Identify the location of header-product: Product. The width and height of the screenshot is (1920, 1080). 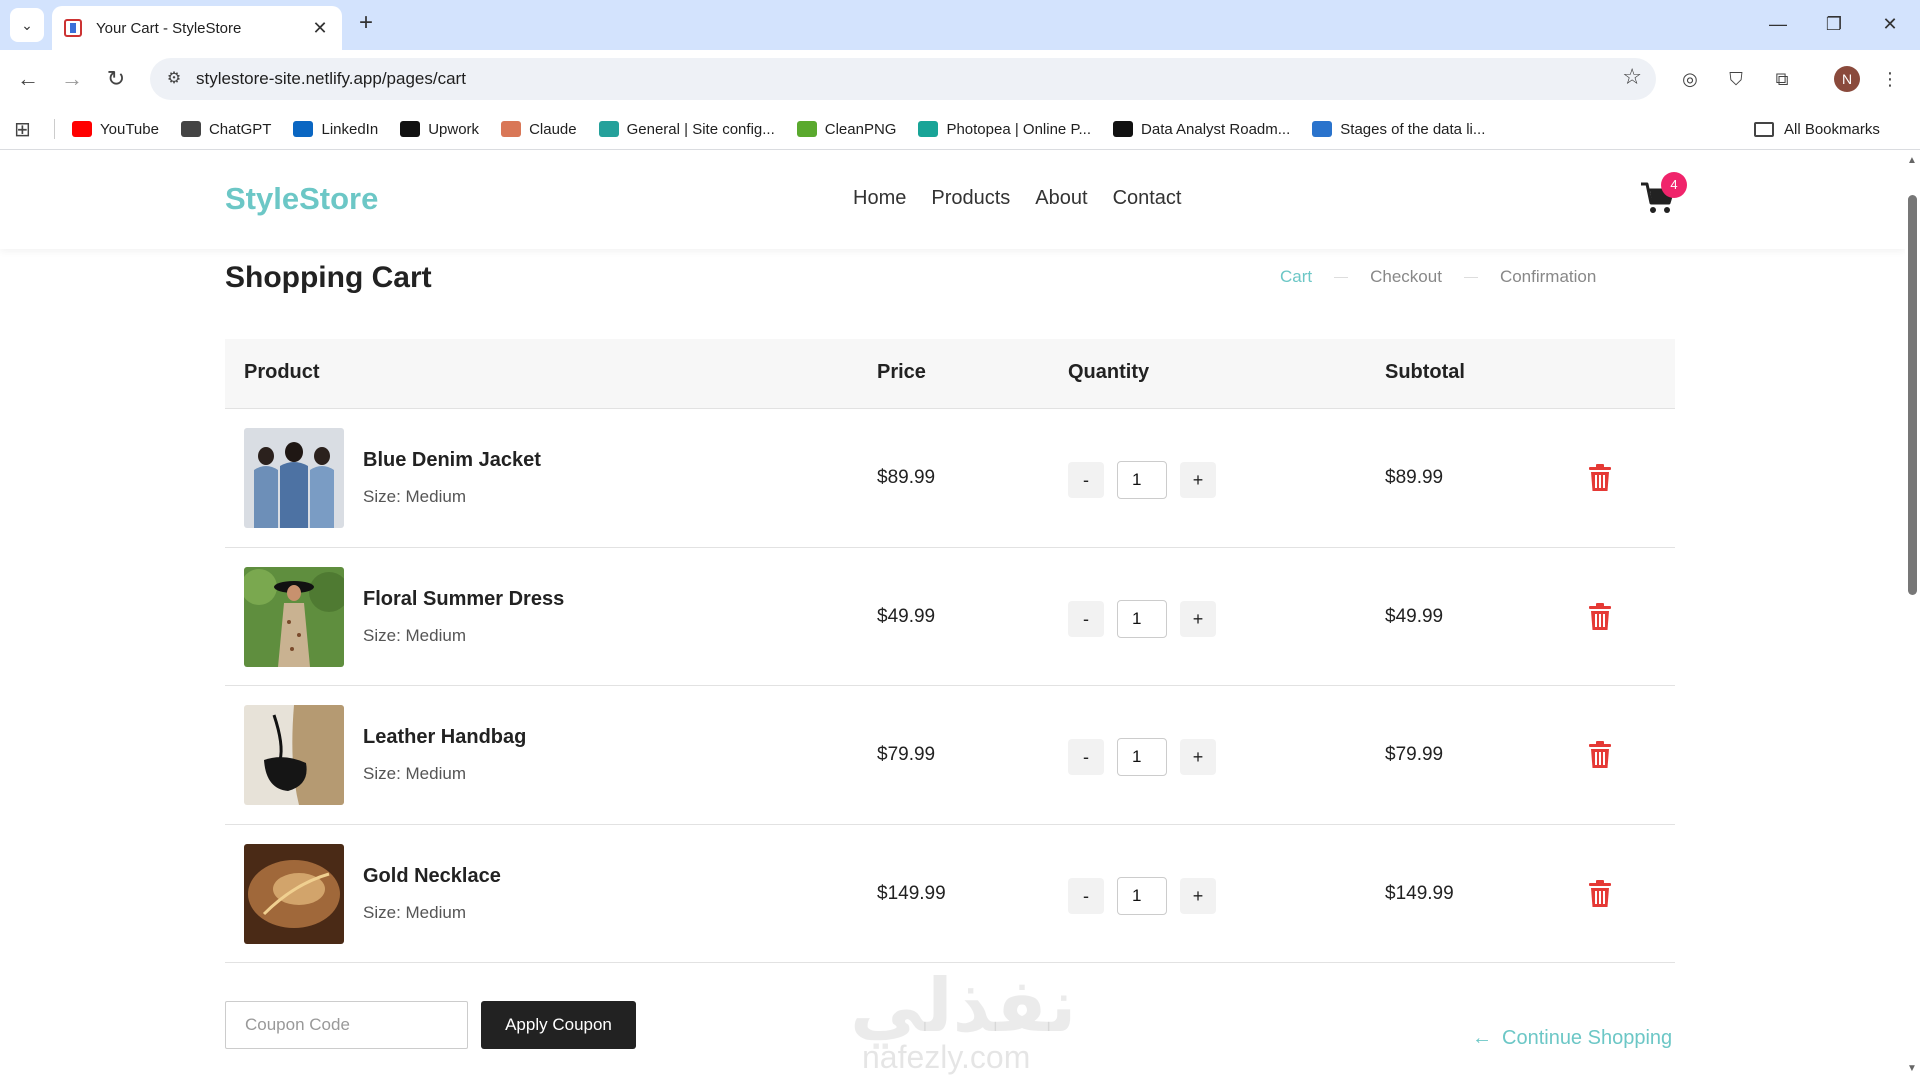
(282, 372).